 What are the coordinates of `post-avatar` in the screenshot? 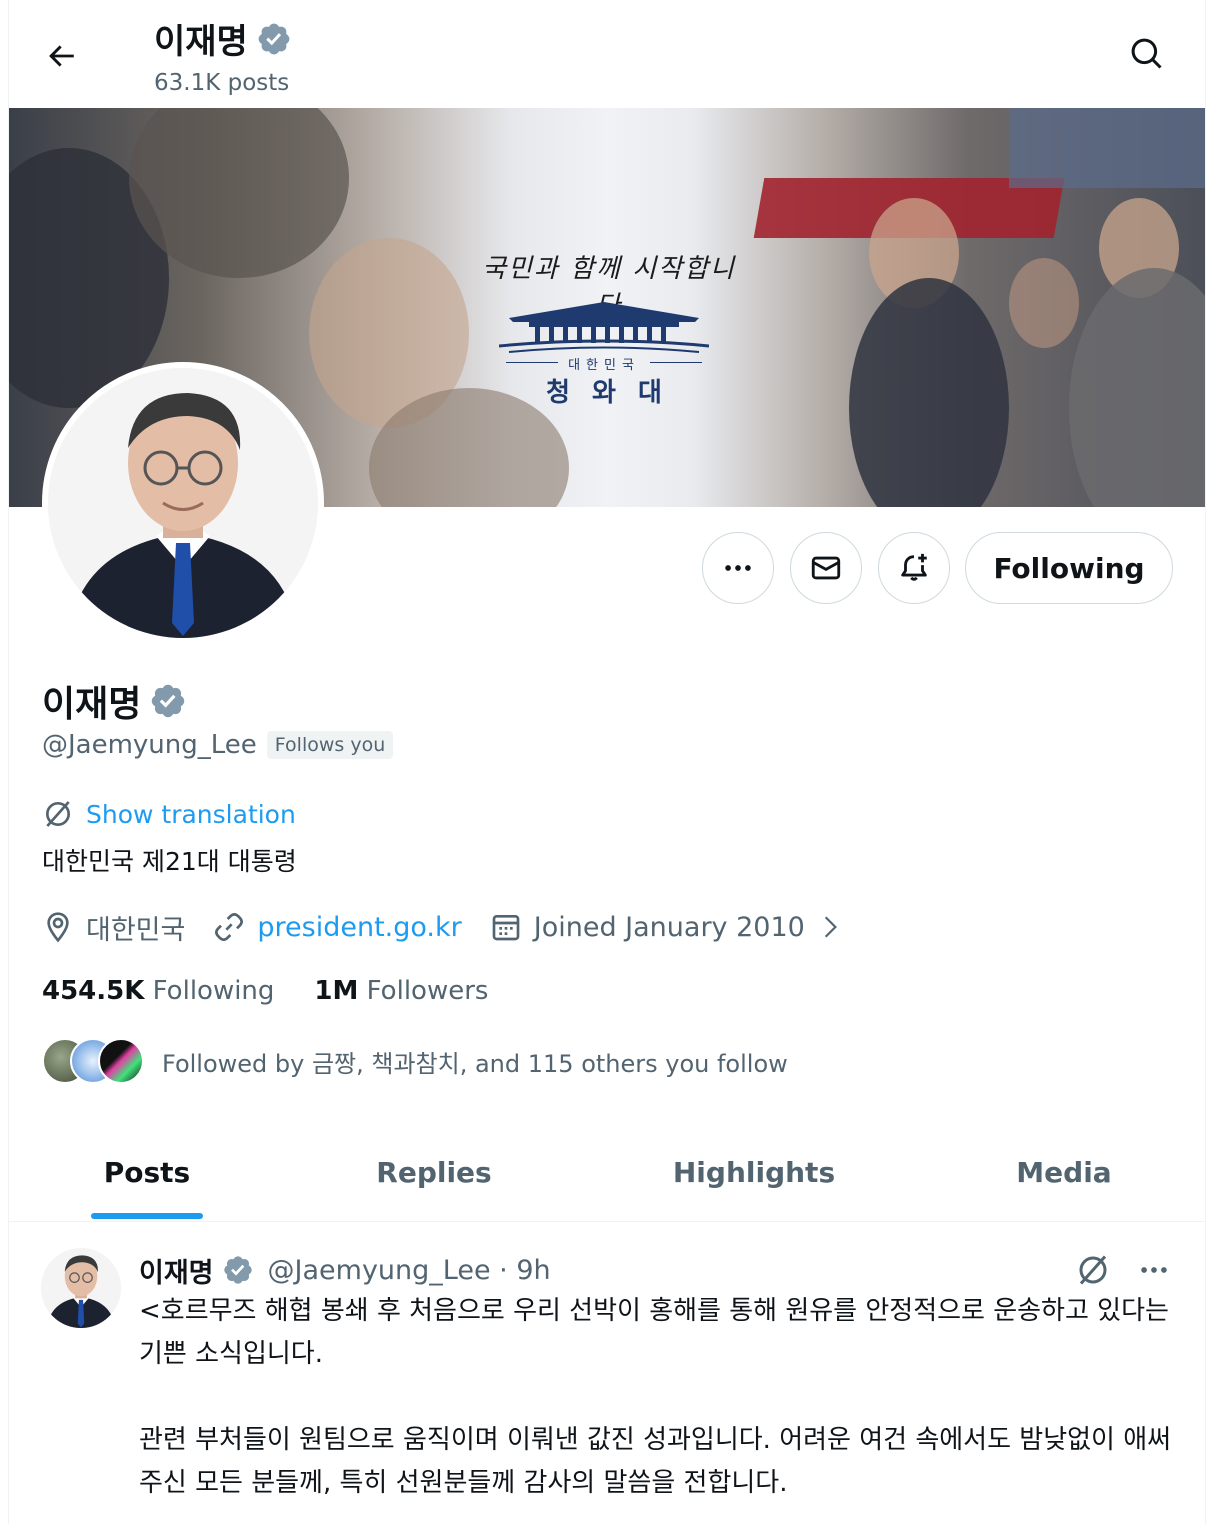 It's located at (81, 1288).